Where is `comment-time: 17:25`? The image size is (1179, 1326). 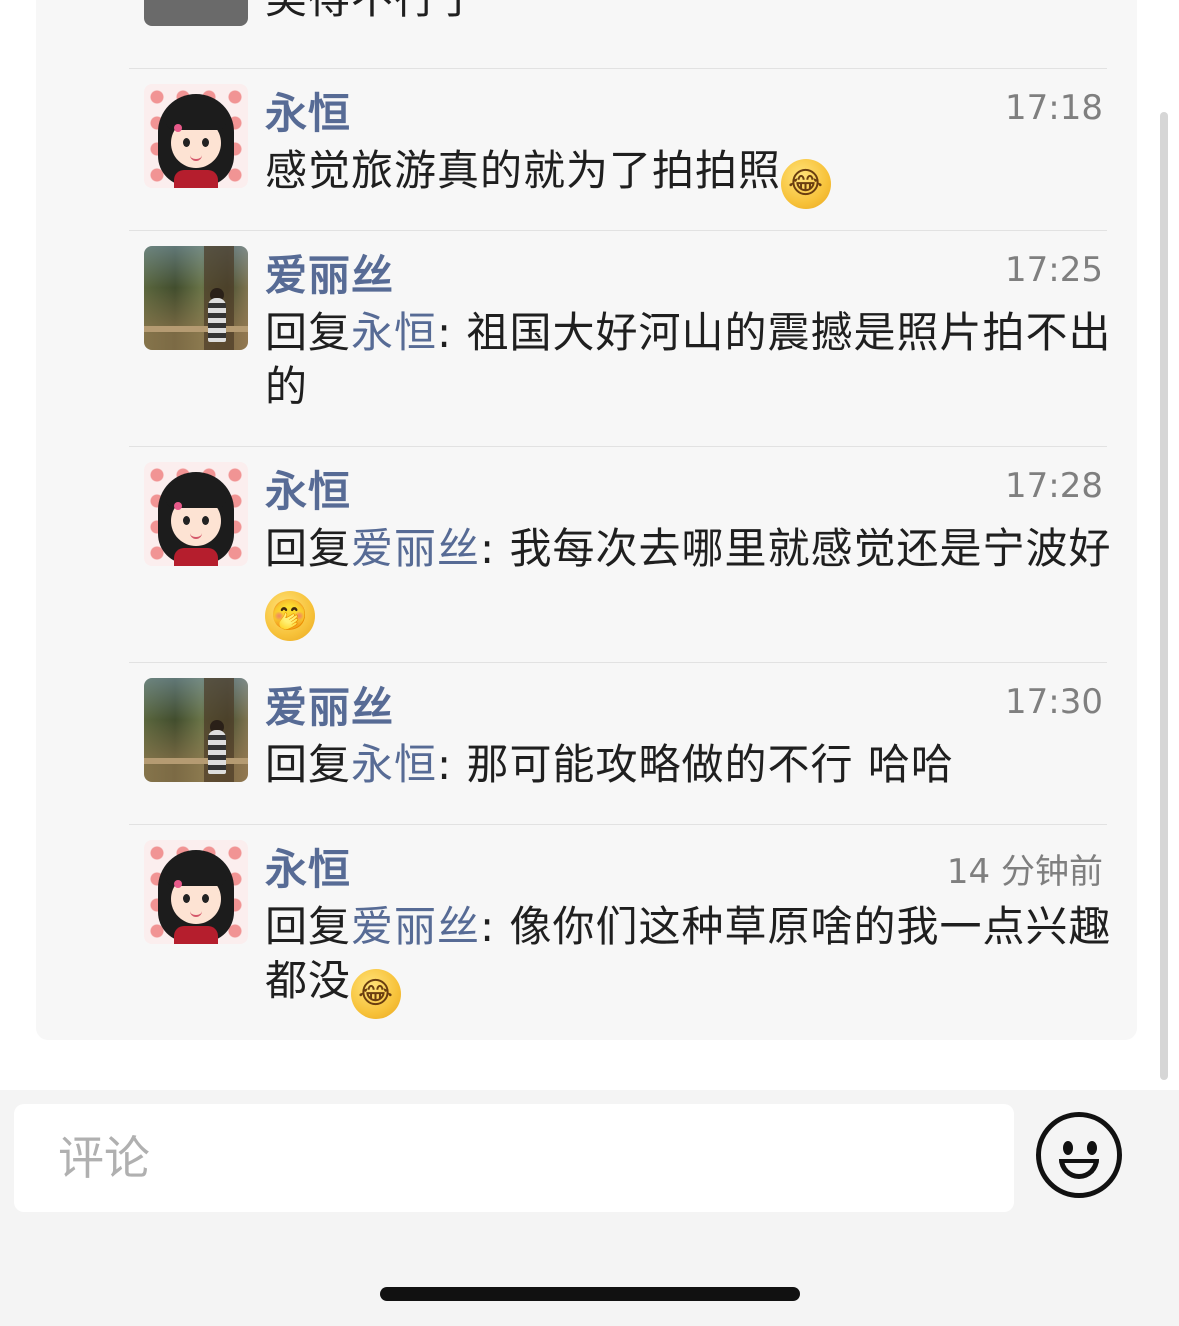 comment-time: 17:25 is located at coordinates (1054, 270).